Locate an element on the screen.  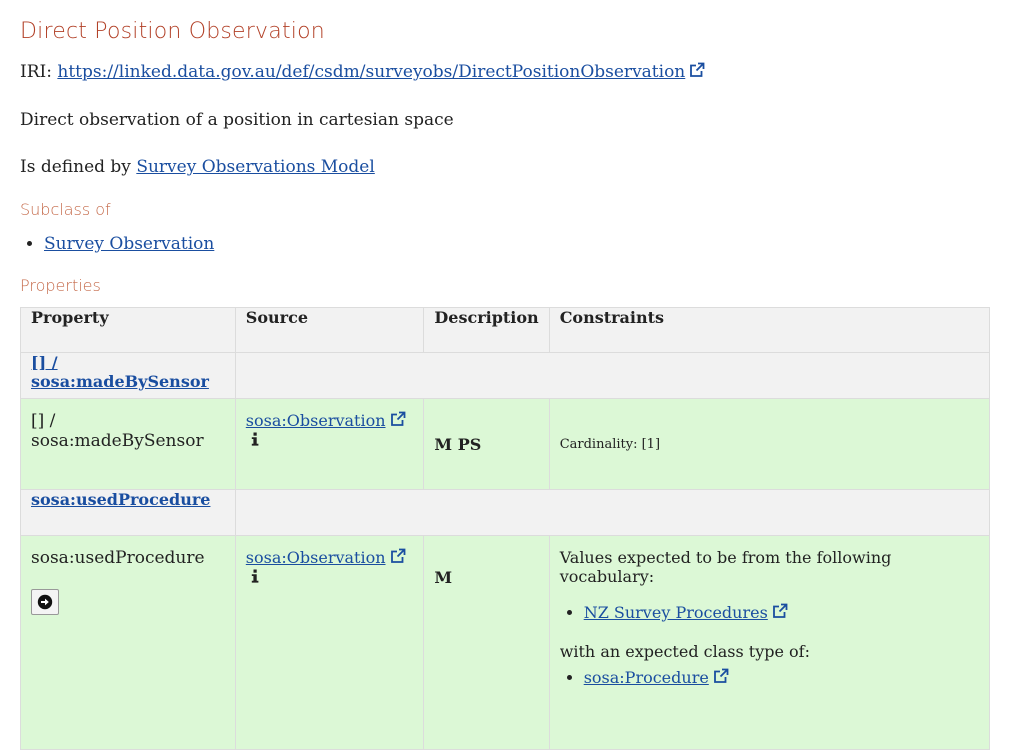
expand-button is located at coordinates (45, 602).